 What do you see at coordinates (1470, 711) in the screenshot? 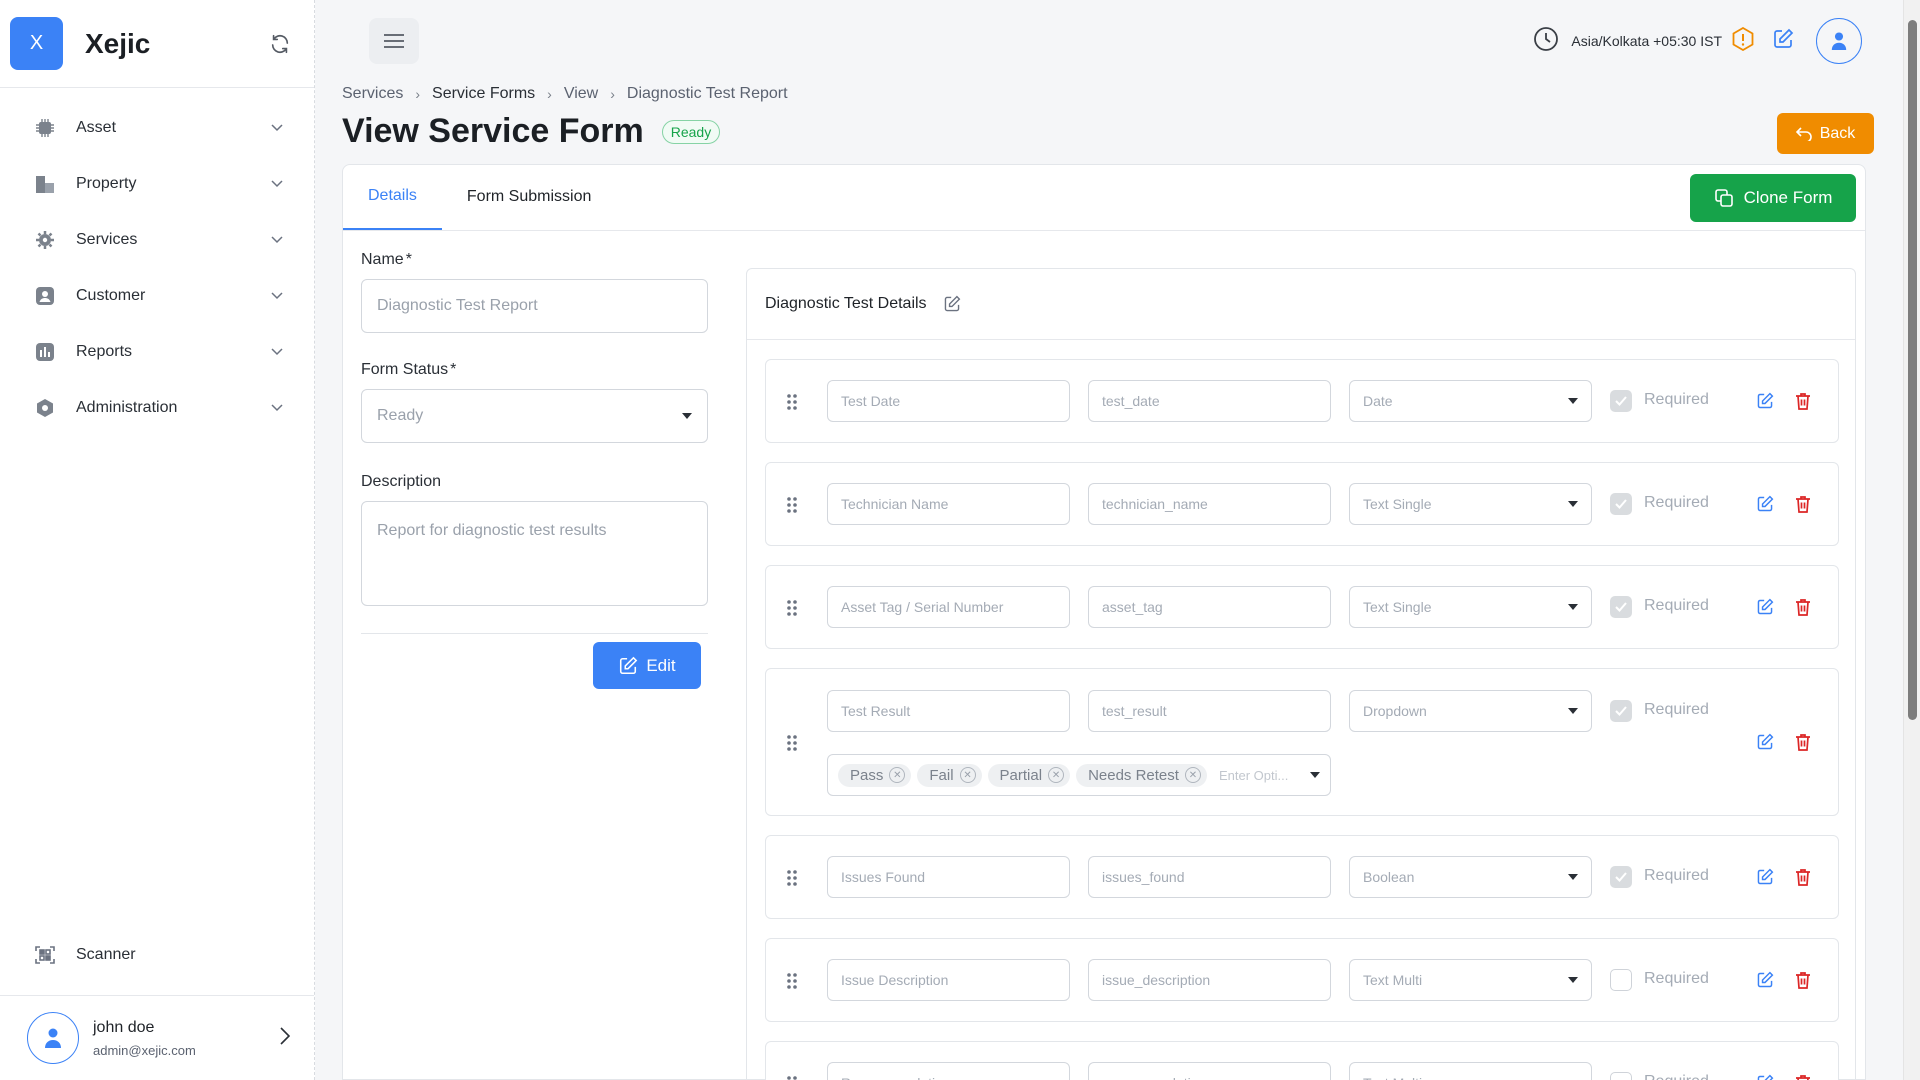
I see `field-type-select: Dropdown` at bounding box center [1470, 711].